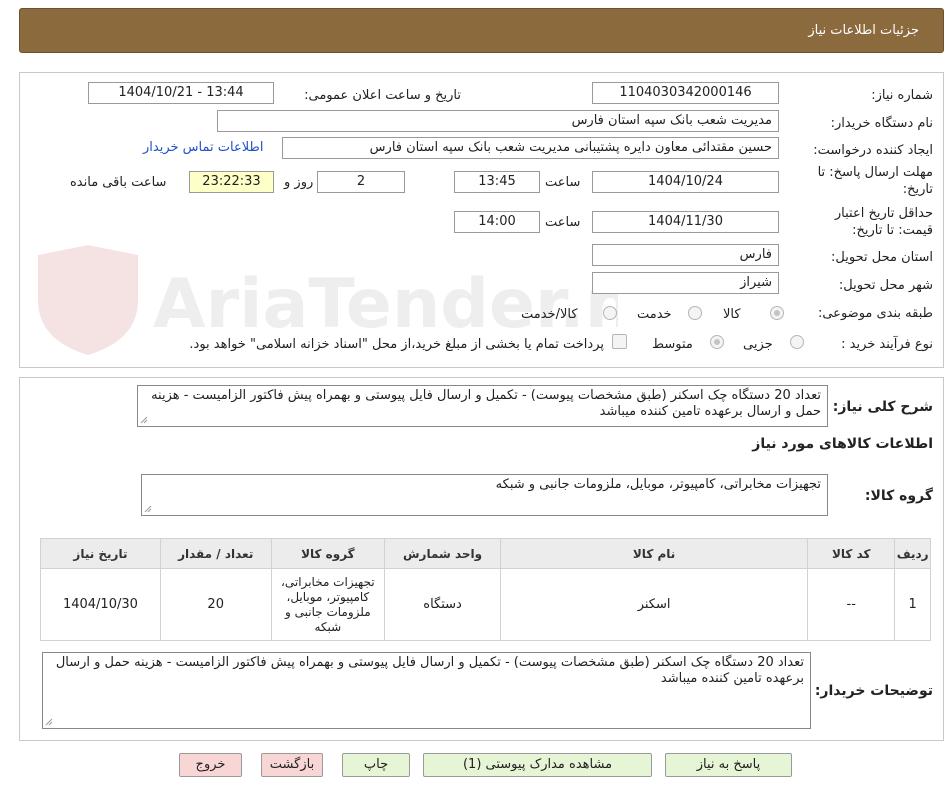 This screenshot has width=951, height=798. What do you see at coordinates (497, 182) in the screenshot?
I see `deadline-time-field: 13:45` at bounding box center [497, 182].